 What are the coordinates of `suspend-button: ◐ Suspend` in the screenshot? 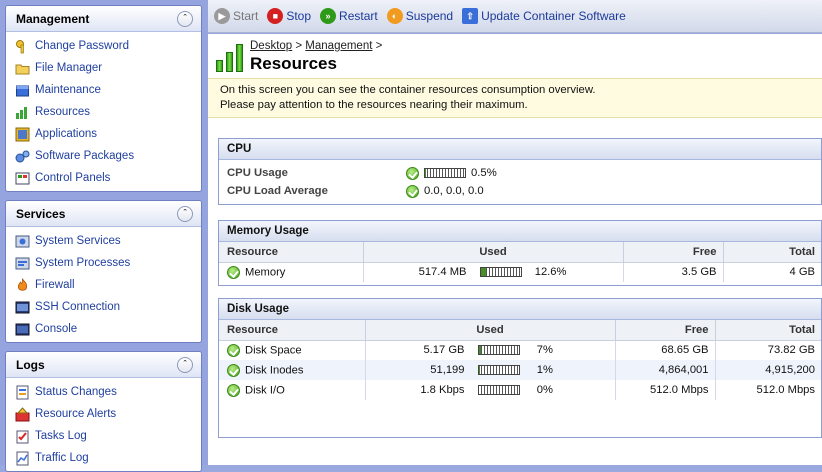 It's located at (419, 16).